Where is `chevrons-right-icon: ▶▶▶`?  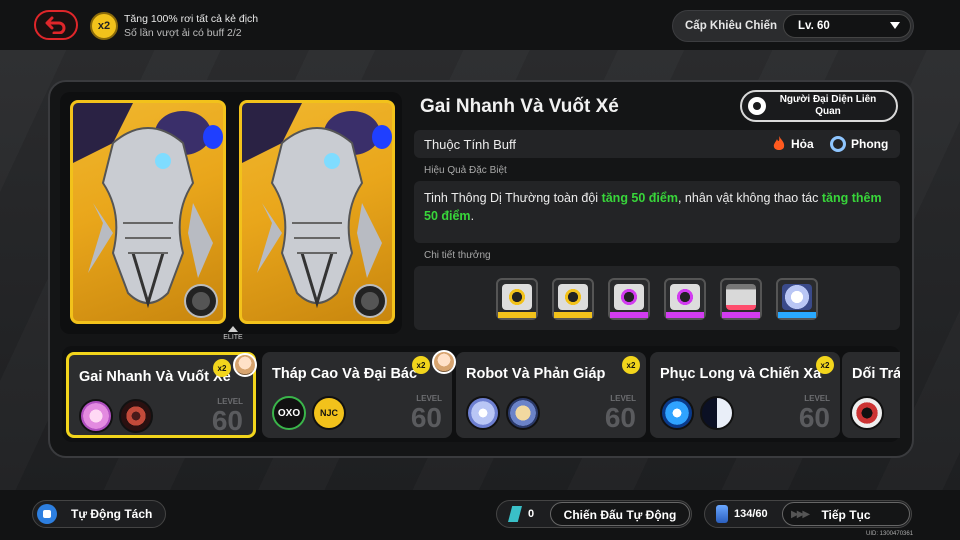
chevrons-right-icon: ▶▶▶ is located at coordinates (800, 514).